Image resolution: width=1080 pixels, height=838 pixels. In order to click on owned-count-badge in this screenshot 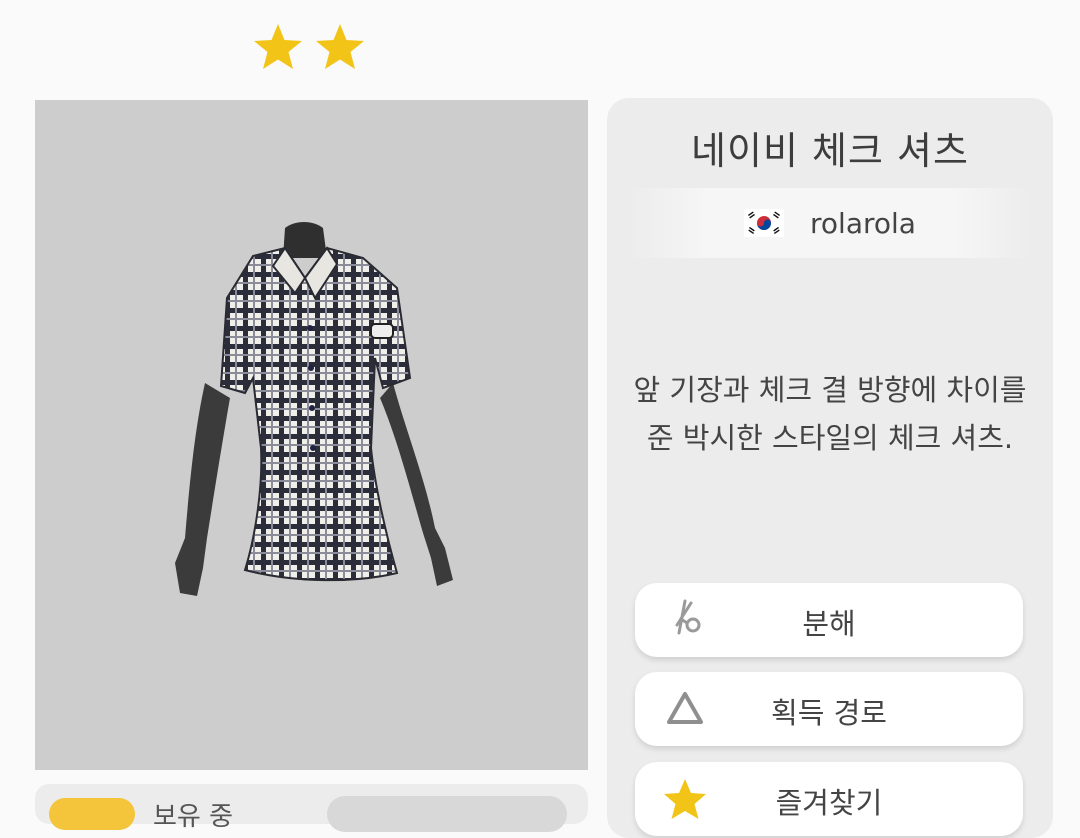, I will do `click(92, 814)`.